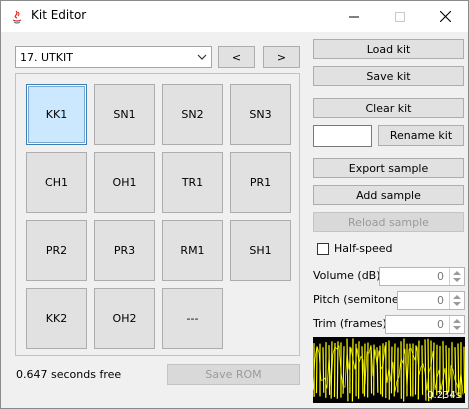 The width and height of the screenshot is (469, 409). Describe the element at coordinates (56, 250) in the screenshot. I see `pad-pr2: PR2` at that location.